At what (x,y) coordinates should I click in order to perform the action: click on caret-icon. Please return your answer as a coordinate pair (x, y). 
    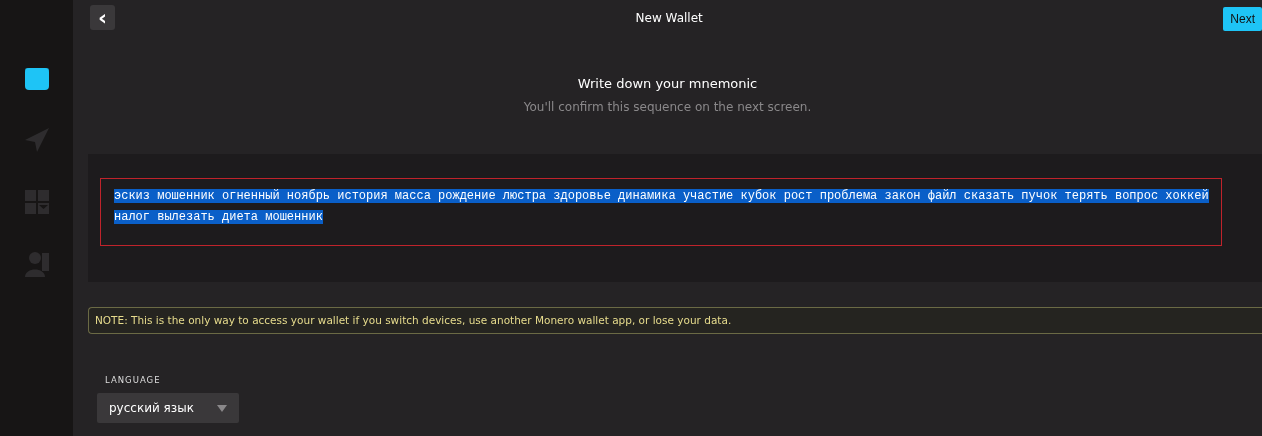
    Looking at the image, I should click on (222, 408).